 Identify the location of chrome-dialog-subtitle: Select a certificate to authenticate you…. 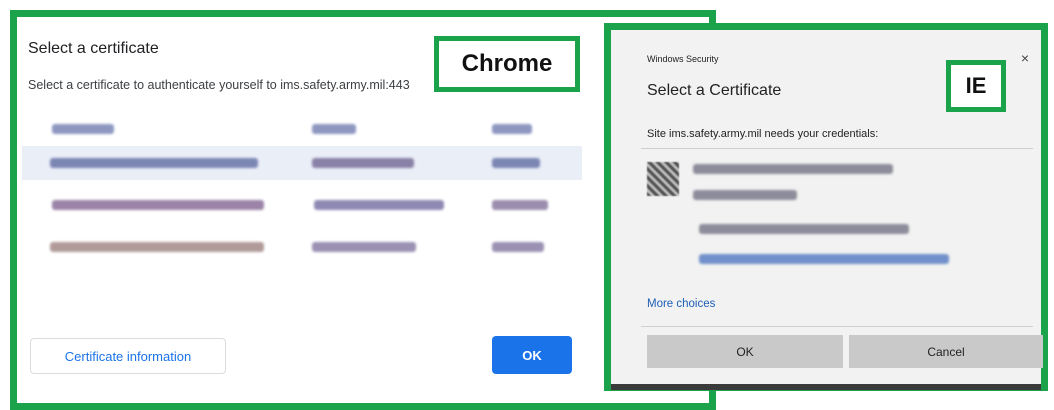
(219, 85).